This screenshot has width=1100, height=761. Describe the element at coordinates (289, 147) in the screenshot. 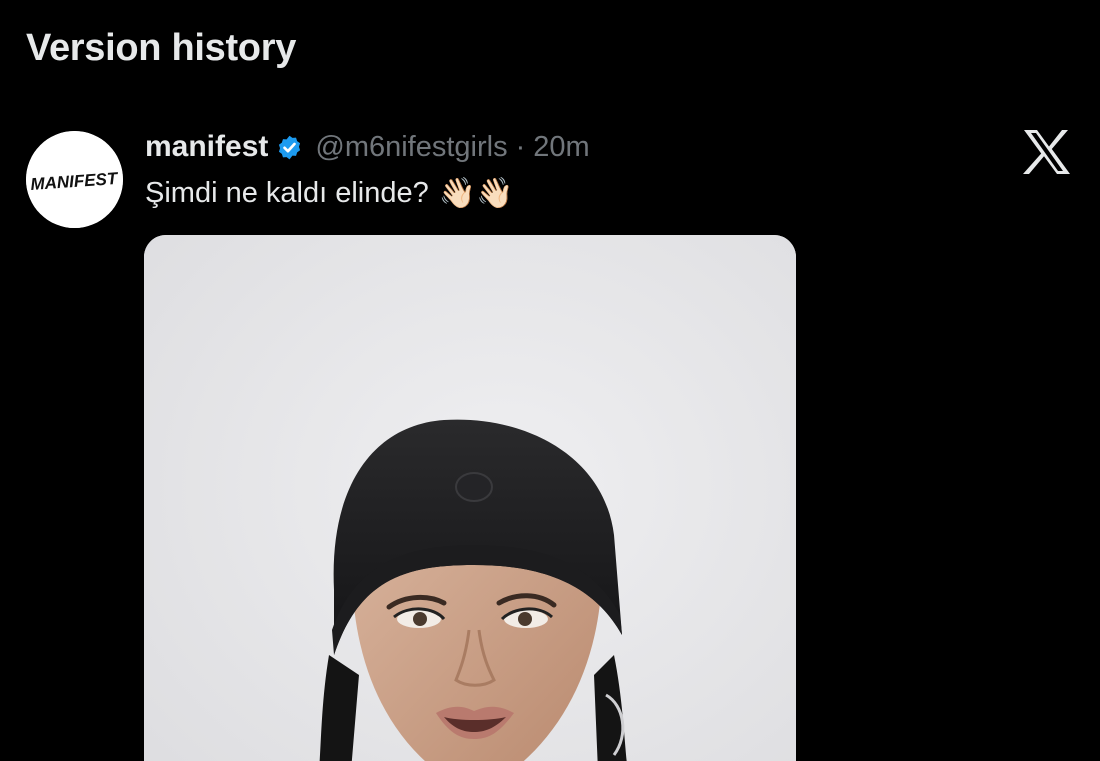

I see `verified-badge-icon` at that location.